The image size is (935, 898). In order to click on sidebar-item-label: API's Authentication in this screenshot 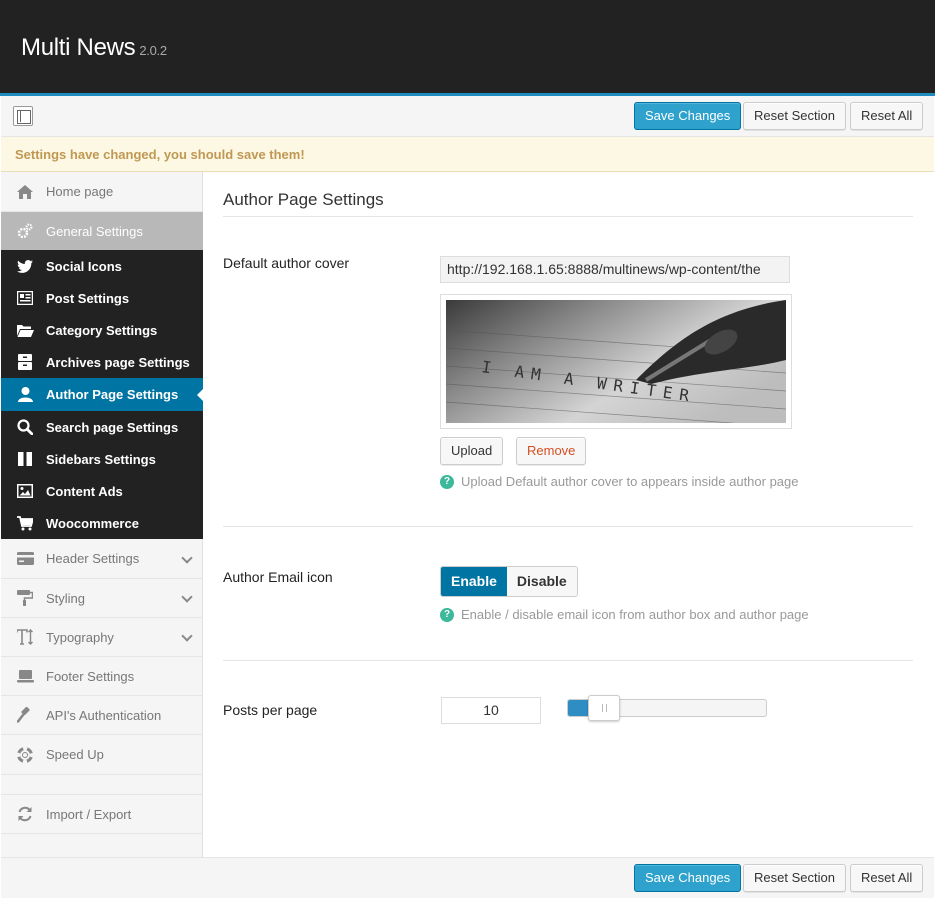, I will do `click(104, 715)`.